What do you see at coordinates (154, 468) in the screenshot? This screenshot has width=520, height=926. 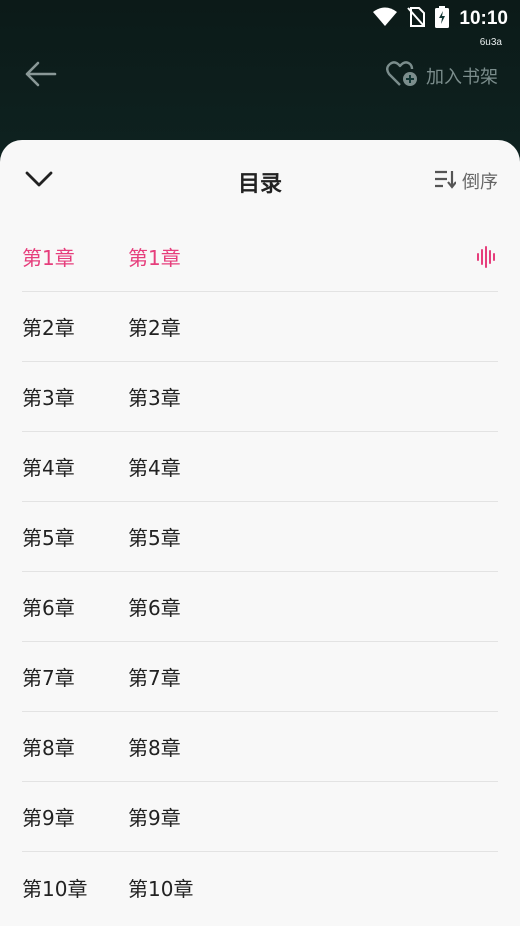 I see `chapter-title: 第4章` at bounding box center [154, 468].